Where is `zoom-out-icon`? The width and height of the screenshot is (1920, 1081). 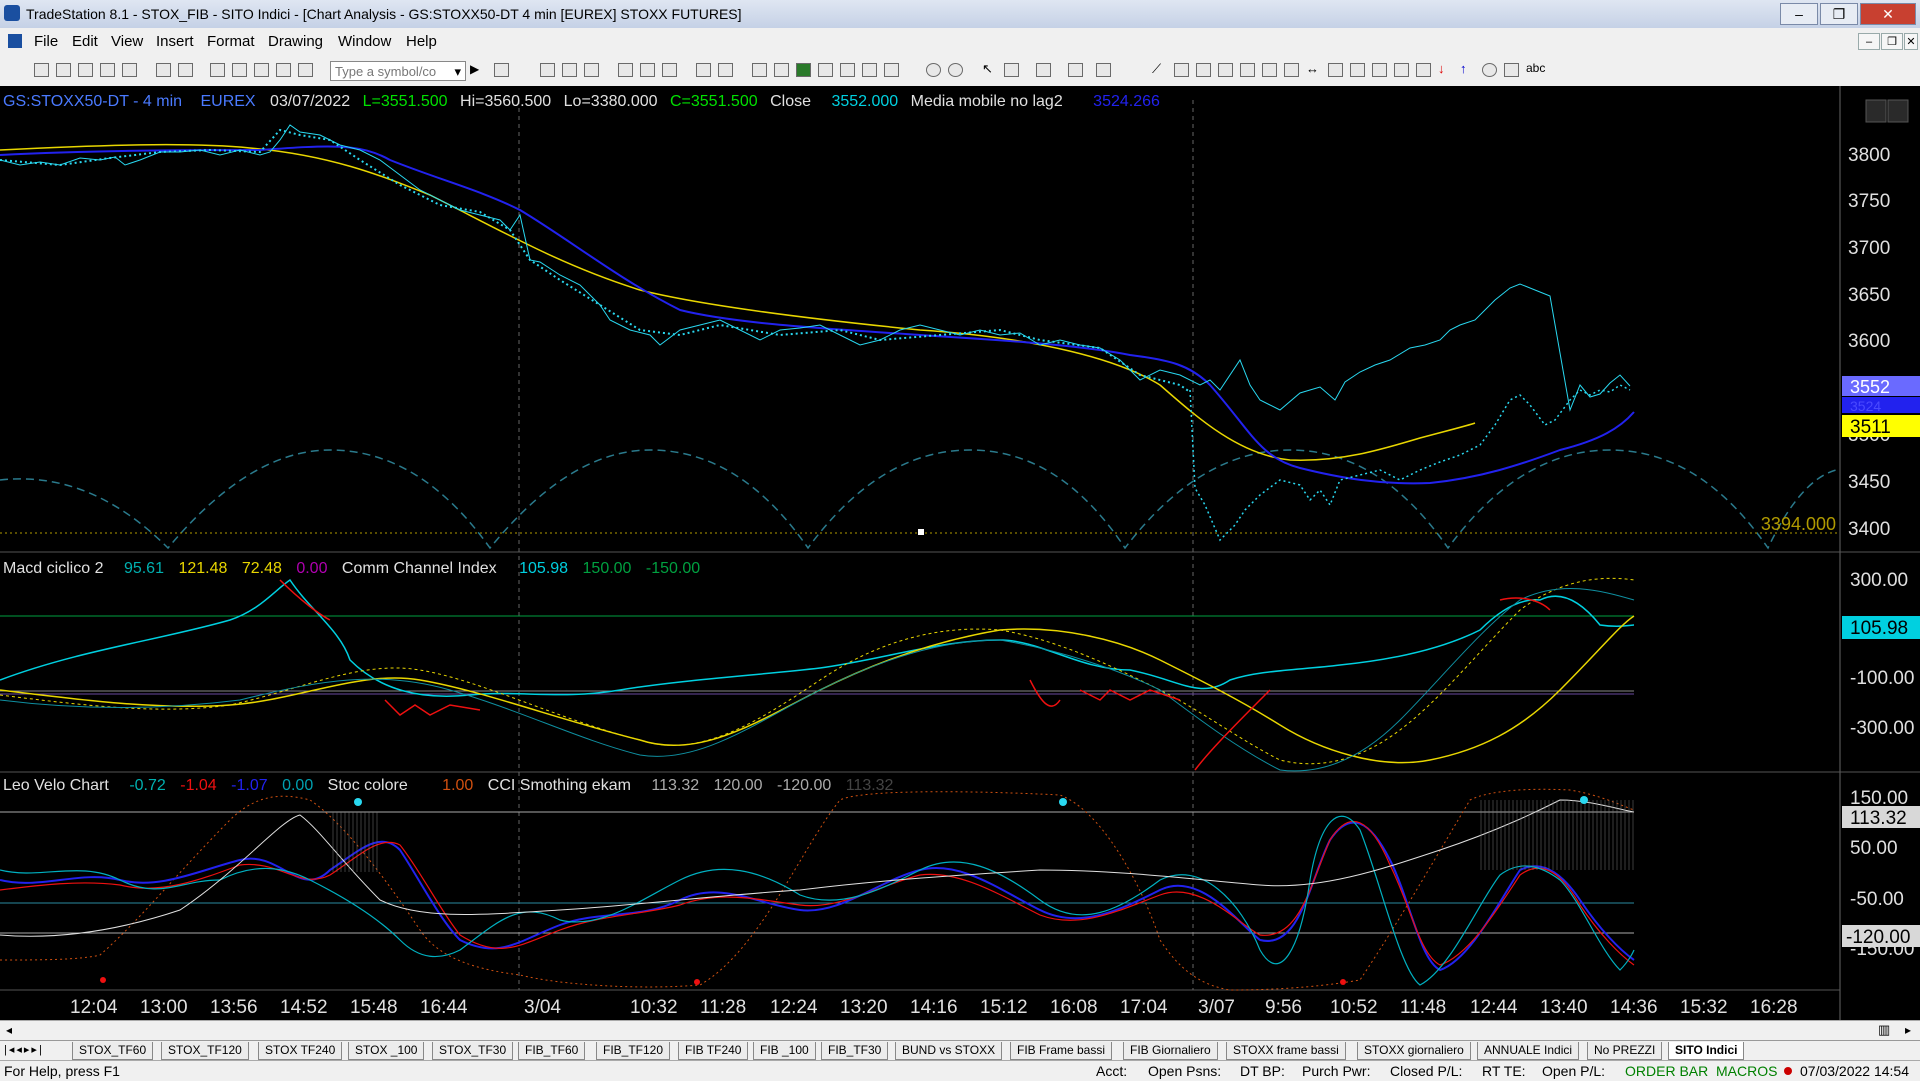
zoom-out-icon is located at coordinates (955, 70).